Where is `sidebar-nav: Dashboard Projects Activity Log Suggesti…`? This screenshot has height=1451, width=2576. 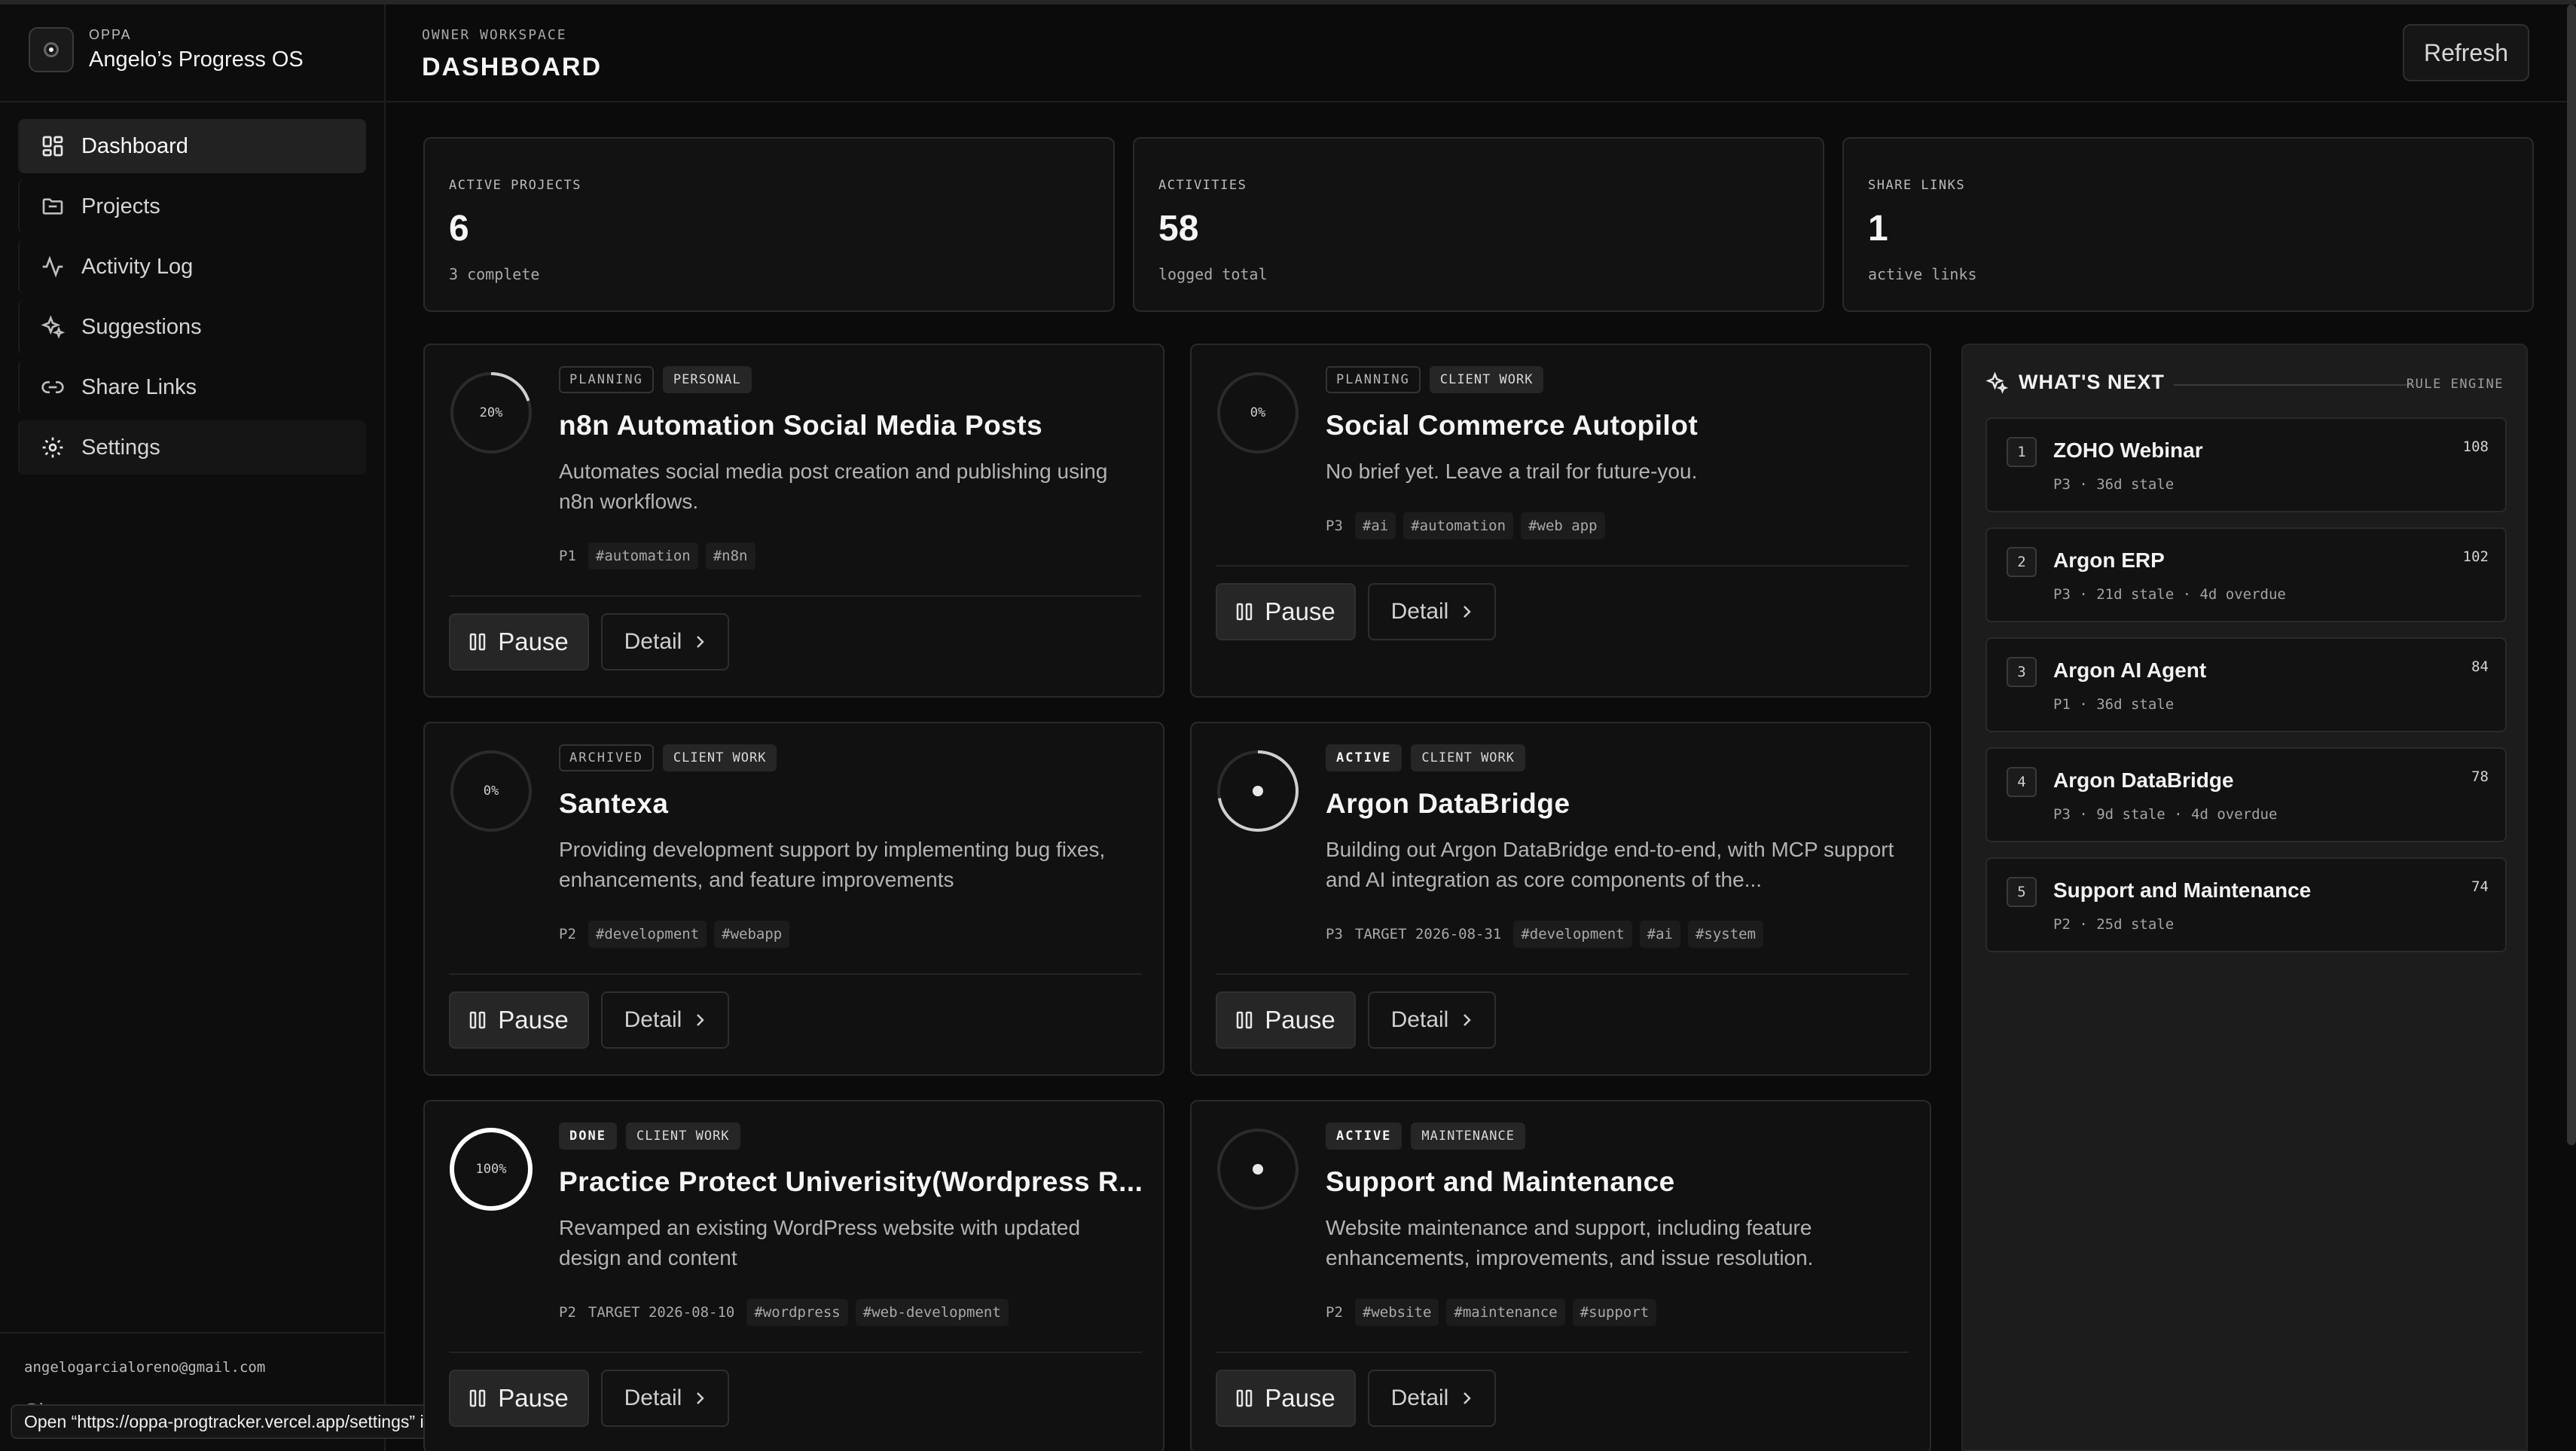 sidebar-nav: Dashboard Projects Activity Log Suggesti… is located at coordinates (192, 300).